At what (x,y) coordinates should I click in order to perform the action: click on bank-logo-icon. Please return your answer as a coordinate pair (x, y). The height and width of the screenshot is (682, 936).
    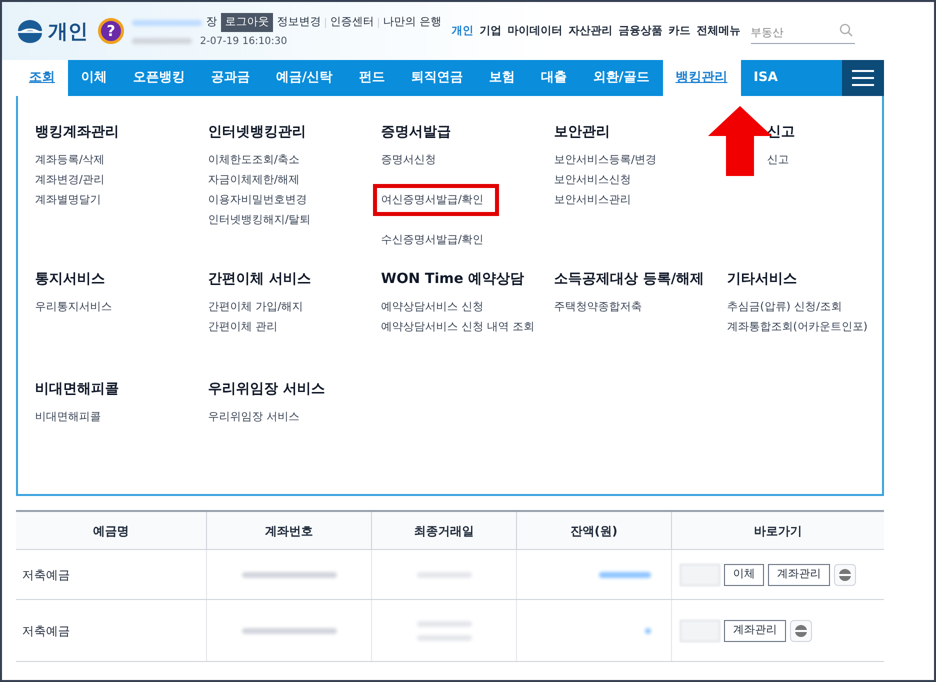
    Looking at the image, I should click on (30, 31).